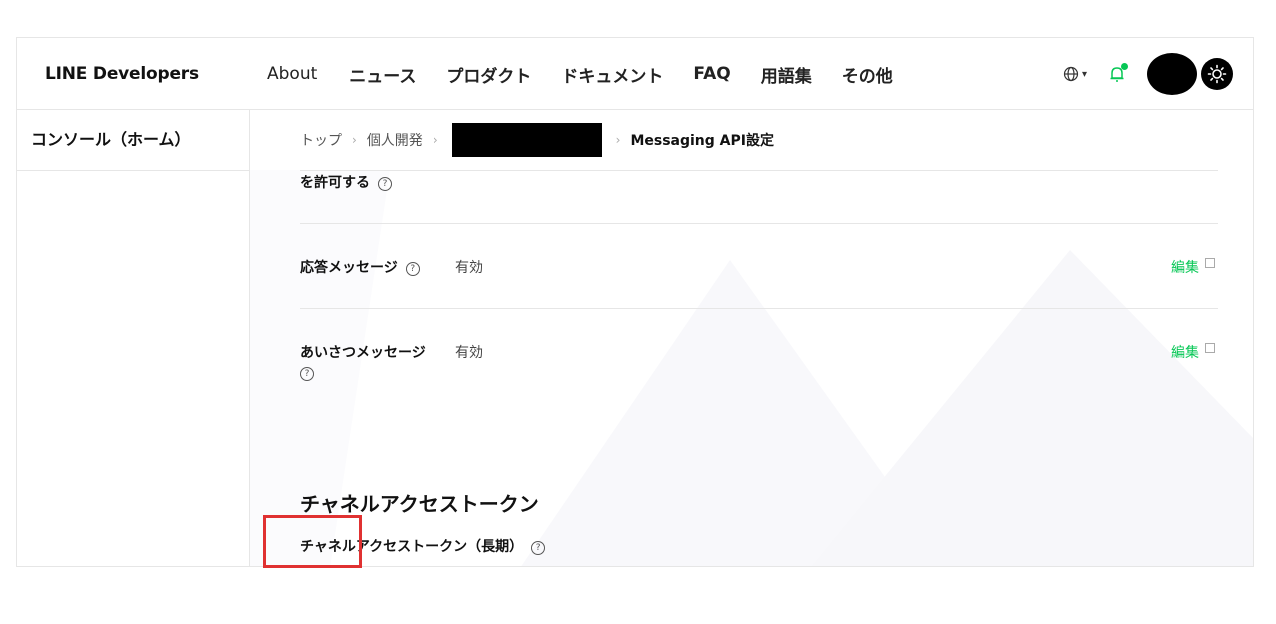 This screenshot has height=624, width=1276. Describe the element at coordinates (469, 353) in the screenshot. I see `greeting-value: 有効` at that location.